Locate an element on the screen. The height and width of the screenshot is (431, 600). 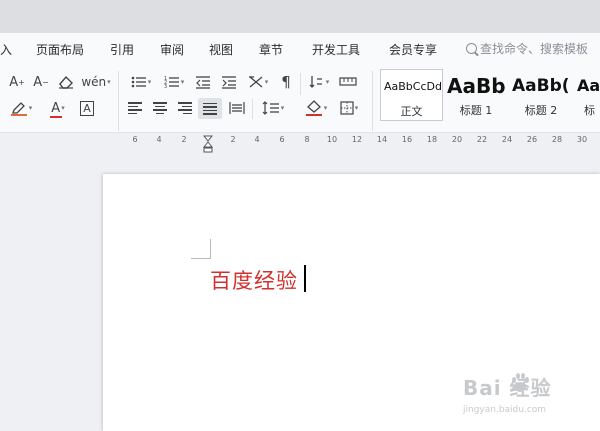
ruler-tick-label: 16 is located at coordinates (407, 139).